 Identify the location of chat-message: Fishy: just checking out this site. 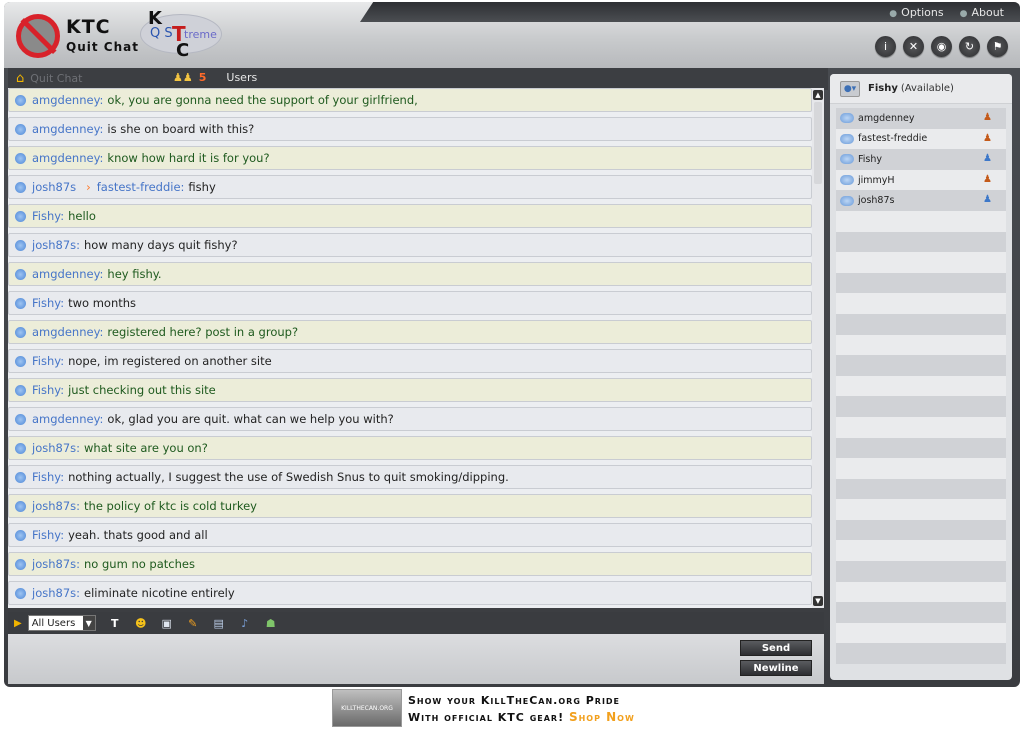
(410, 390).